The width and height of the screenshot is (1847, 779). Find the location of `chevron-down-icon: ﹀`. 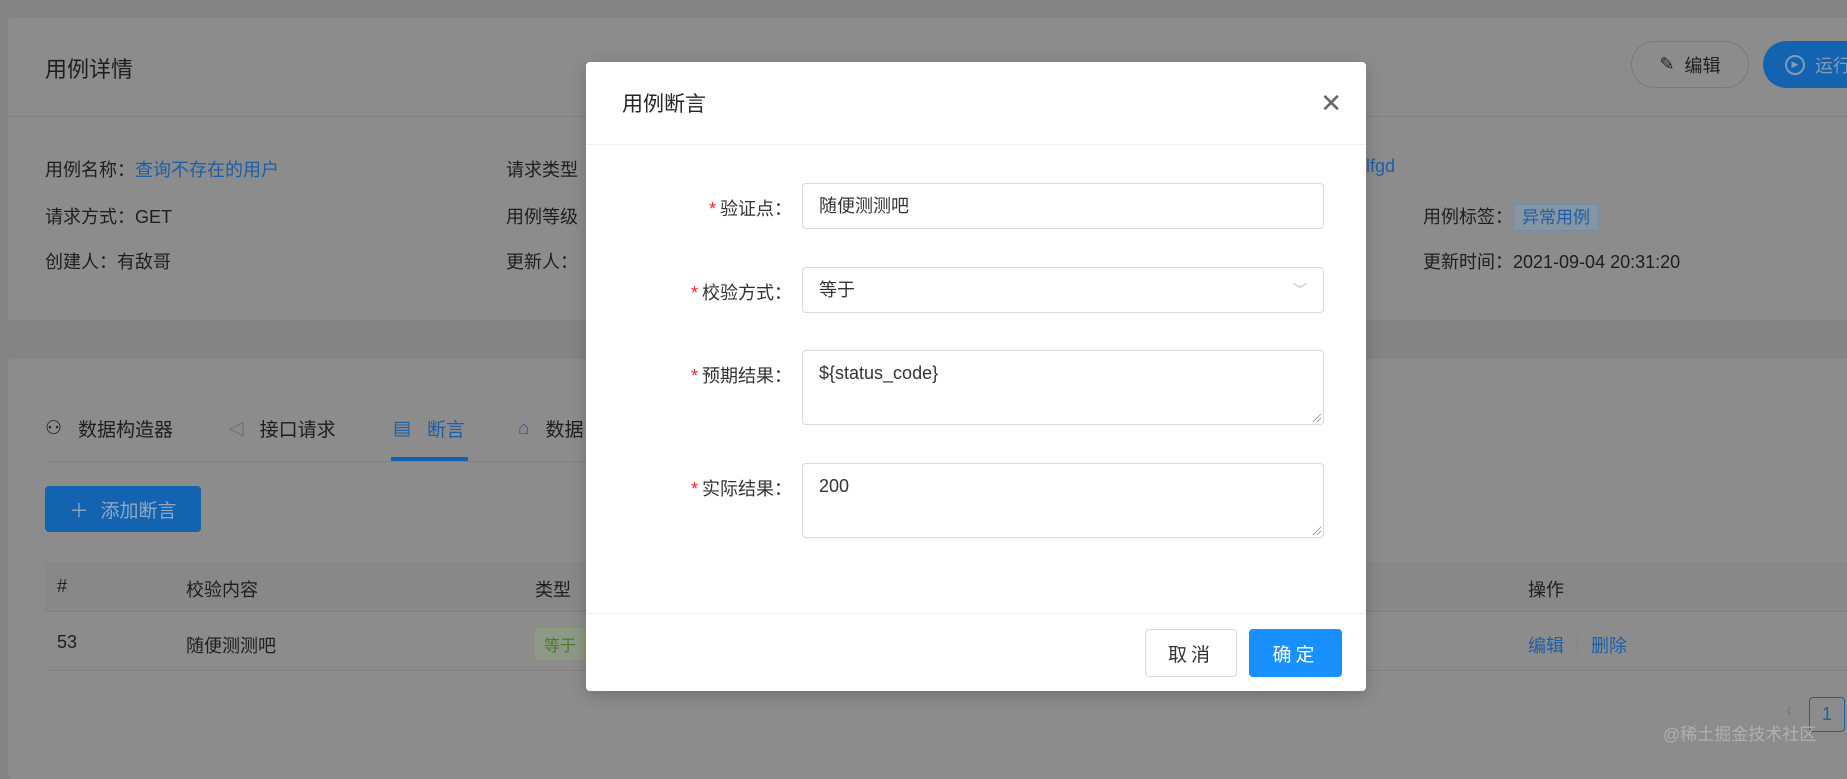

chevron-down-icon: ﹀ is located at coordinates (1300, 290).